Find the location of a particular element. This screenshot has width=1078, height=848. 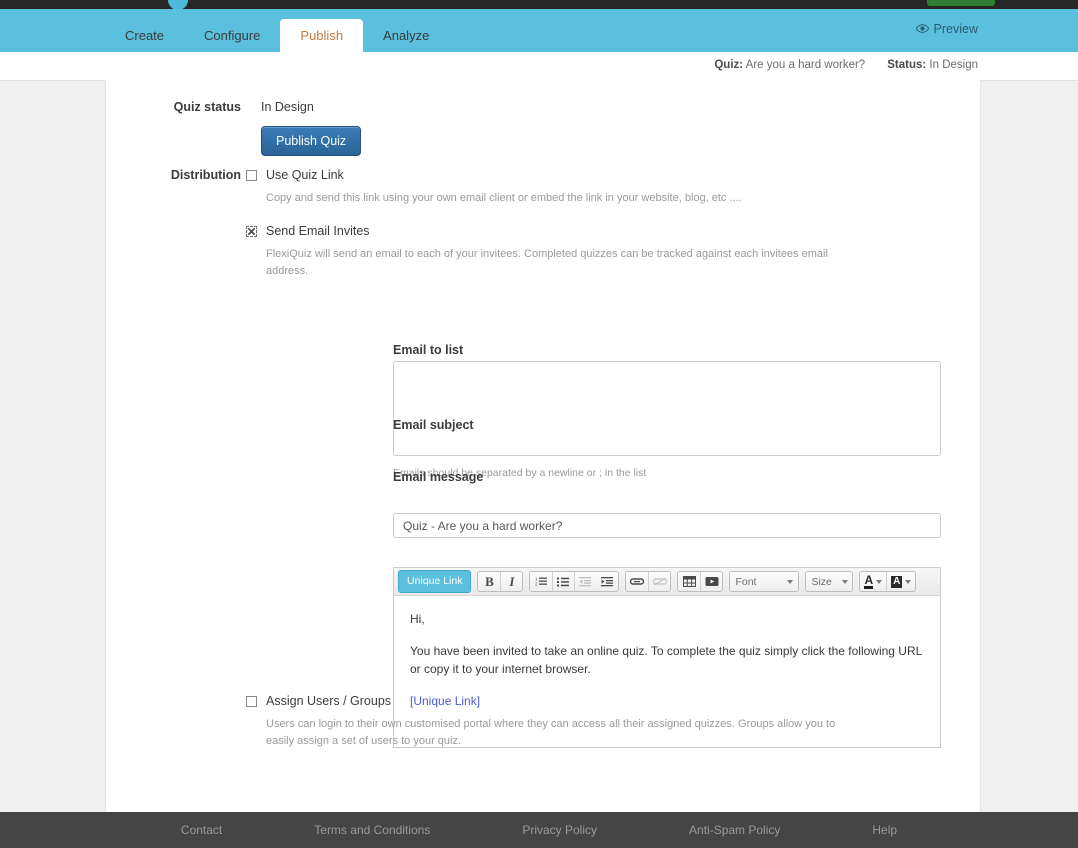

editor-toolbar: Unique Link B I 1 2 Font Size A A is located at coordinates (667, 582).